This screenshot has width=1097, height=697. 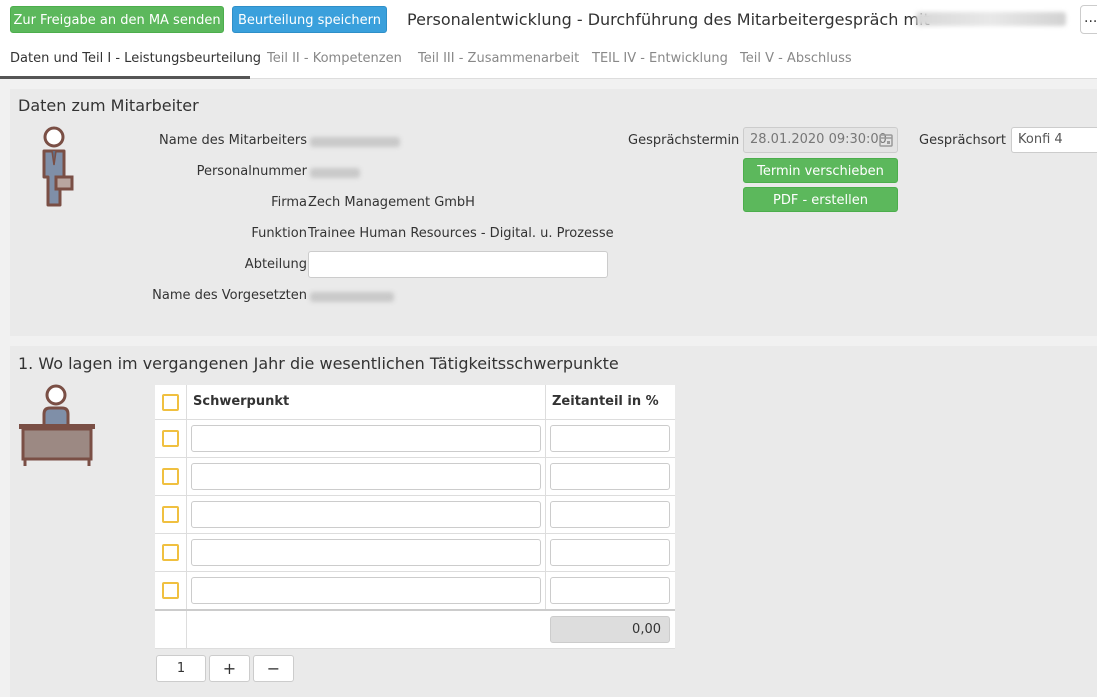 I want to click on employee-name-redacted, so click(x=355, y=142).